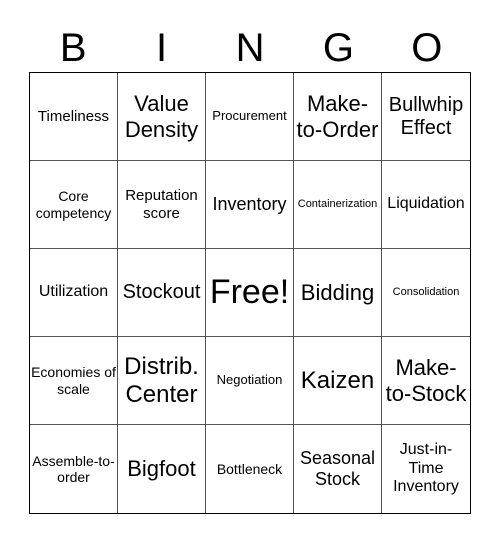 Image resolution: width=500 pixels, height=544 pixels. Describe the element at coordinates (74, 293) in the screenshot. I see `bingo-cell: Utilization` at that location.